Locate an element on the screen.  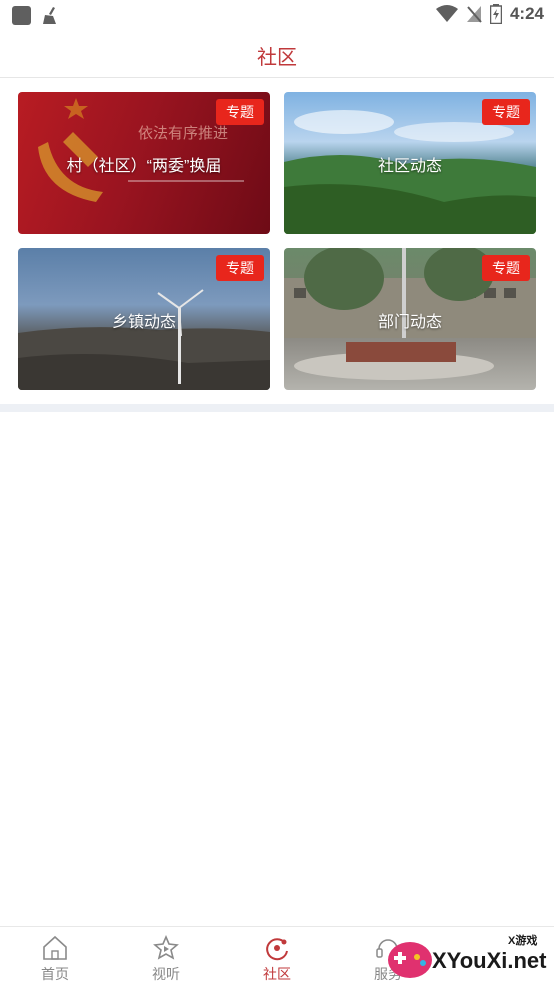
card-title: 村（社区）“两委”换届 is located at coordinates (144, 166).